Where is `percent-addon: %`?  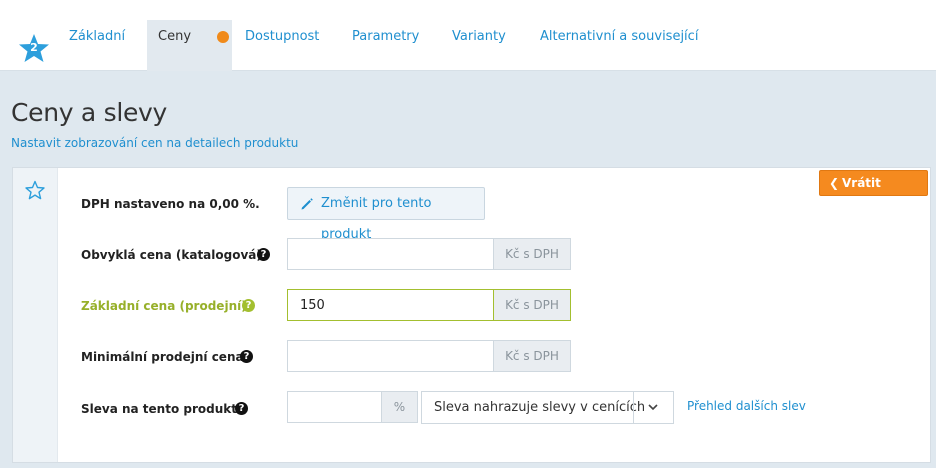
percent-addon: % is located at coordinates (399, 407).